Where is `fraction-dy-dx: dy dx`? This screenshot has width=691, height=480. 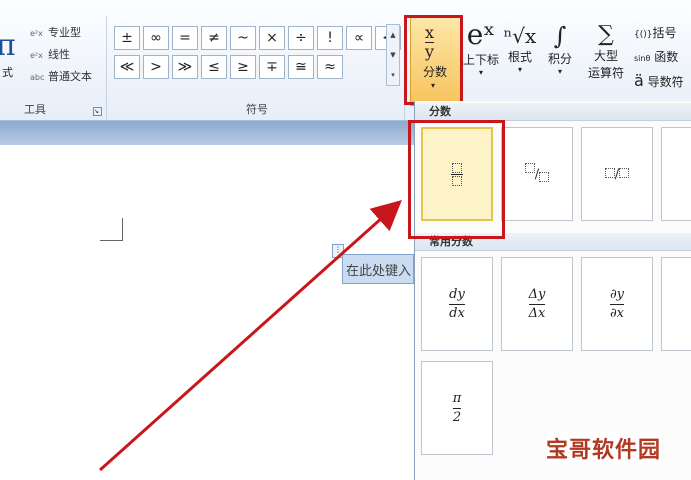 fraction-dy-dx: dy dx is located at coordinates (457, 303).